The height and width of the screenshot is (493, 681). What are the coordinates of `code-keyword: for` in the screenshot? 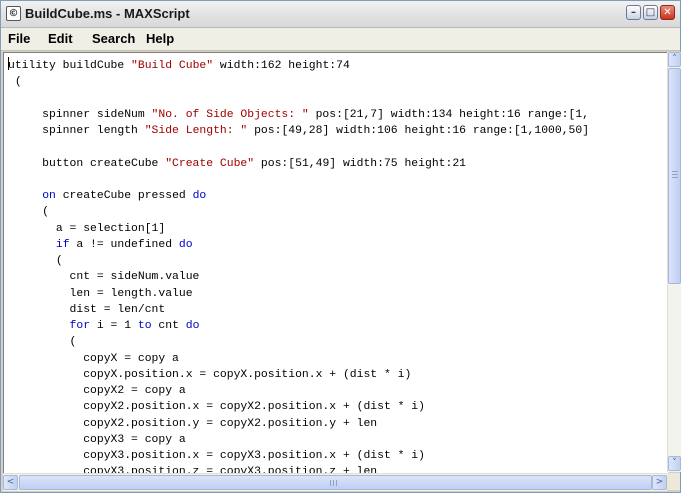 It's located at (80, 326).